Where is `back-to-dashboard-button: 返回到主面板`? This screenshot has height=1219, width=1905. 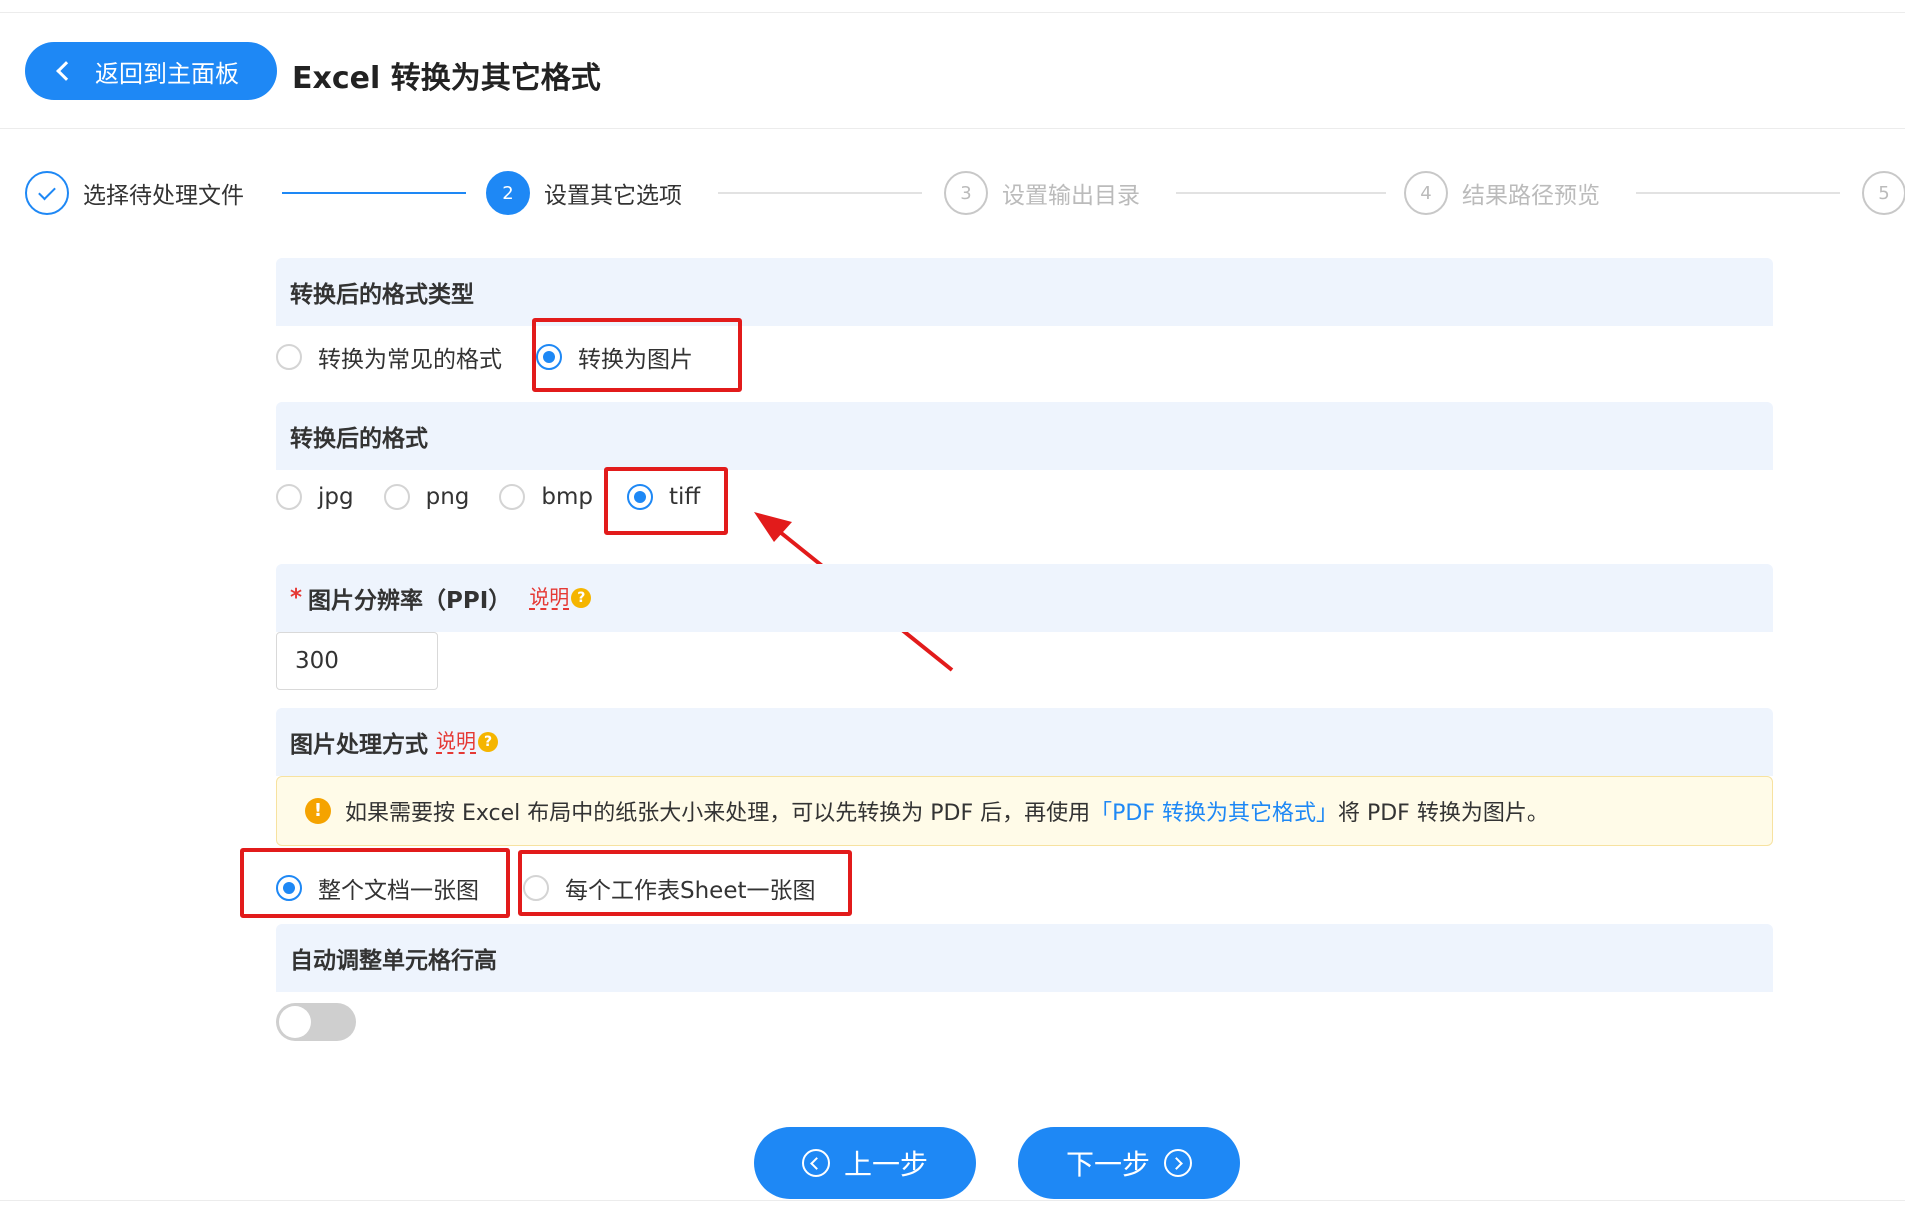 back-to-dashboard-button: 返回到主面板 is located at coordinates (151, 71).